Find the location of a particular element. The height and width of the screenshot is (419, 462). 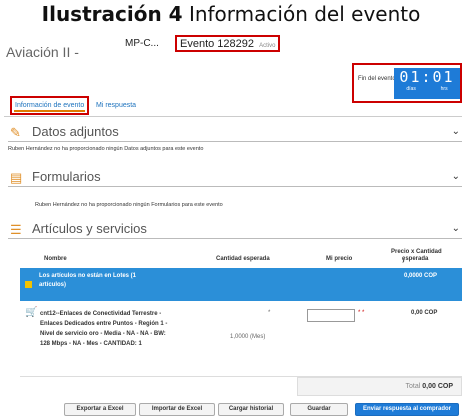

tab-bar: Información de evento Mi respuesta is located at coordinates (233, 106).